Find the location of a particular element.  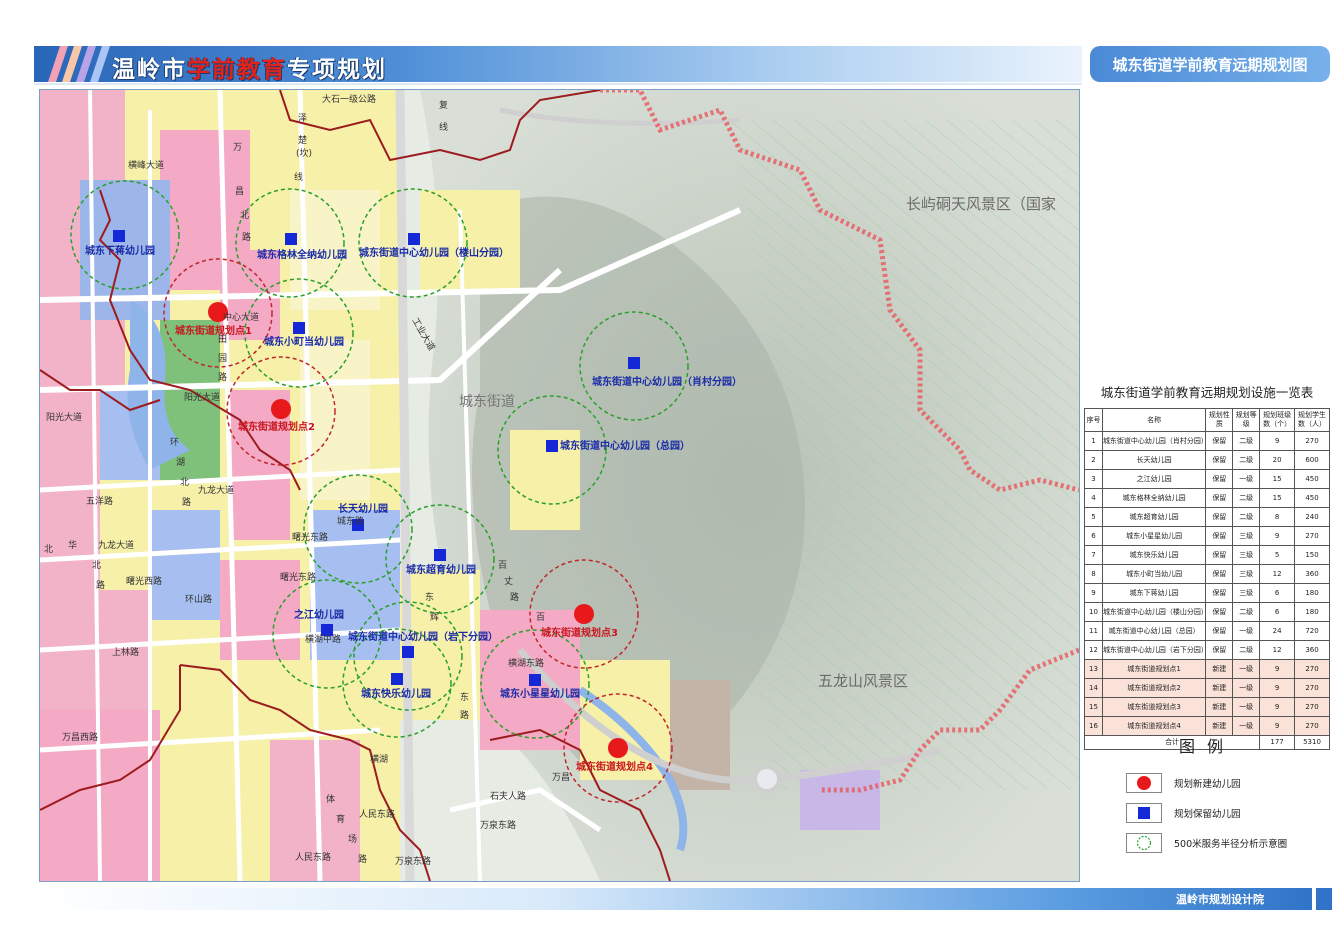

road-label: 五洋路 is located at coordinates (99, 501).